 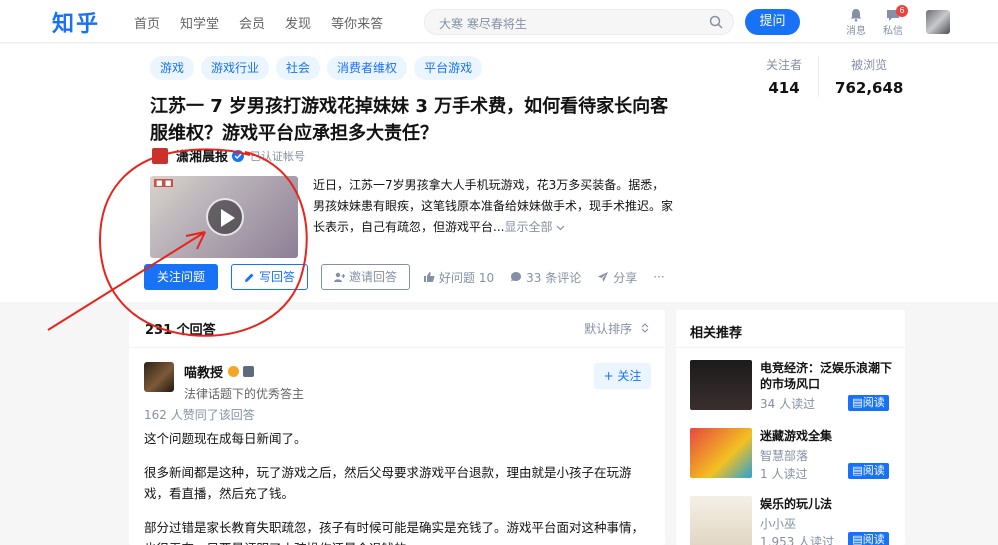 What do you see at coordinates (268, 22) in the screenshot?
I see `main-nav: 首页 知学堂 会员 发现 等你来答` at bounding box center [268, 22].